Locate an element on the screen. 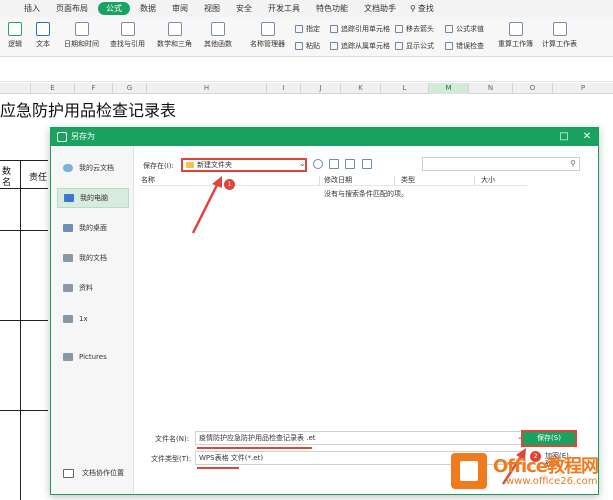 The image size is (613, 500). search-input: ⚲ is located at coordinates (501, 164).